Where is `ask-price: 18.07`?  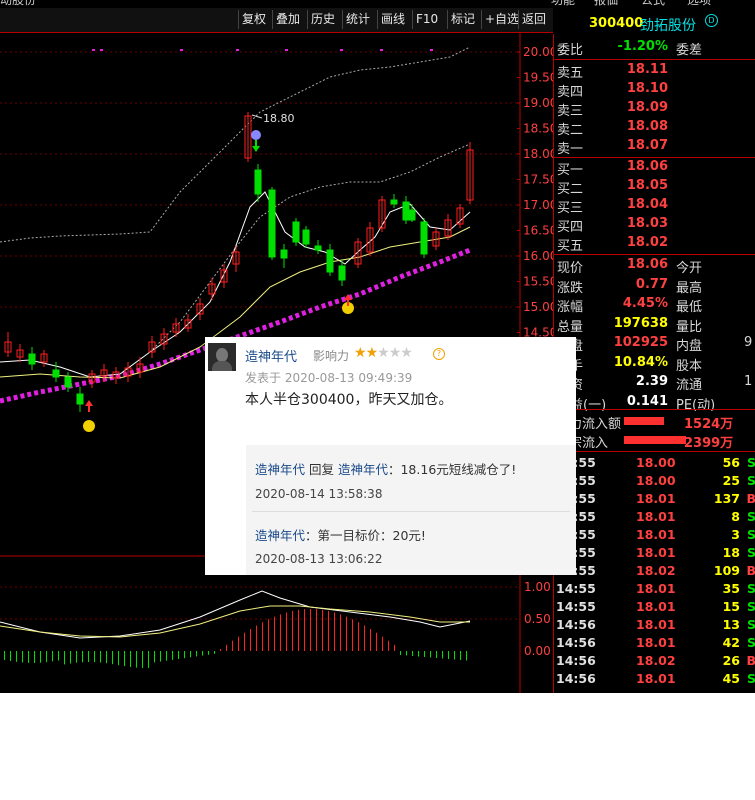 ask-price: 18.07 is located at coordinates (647, 145).